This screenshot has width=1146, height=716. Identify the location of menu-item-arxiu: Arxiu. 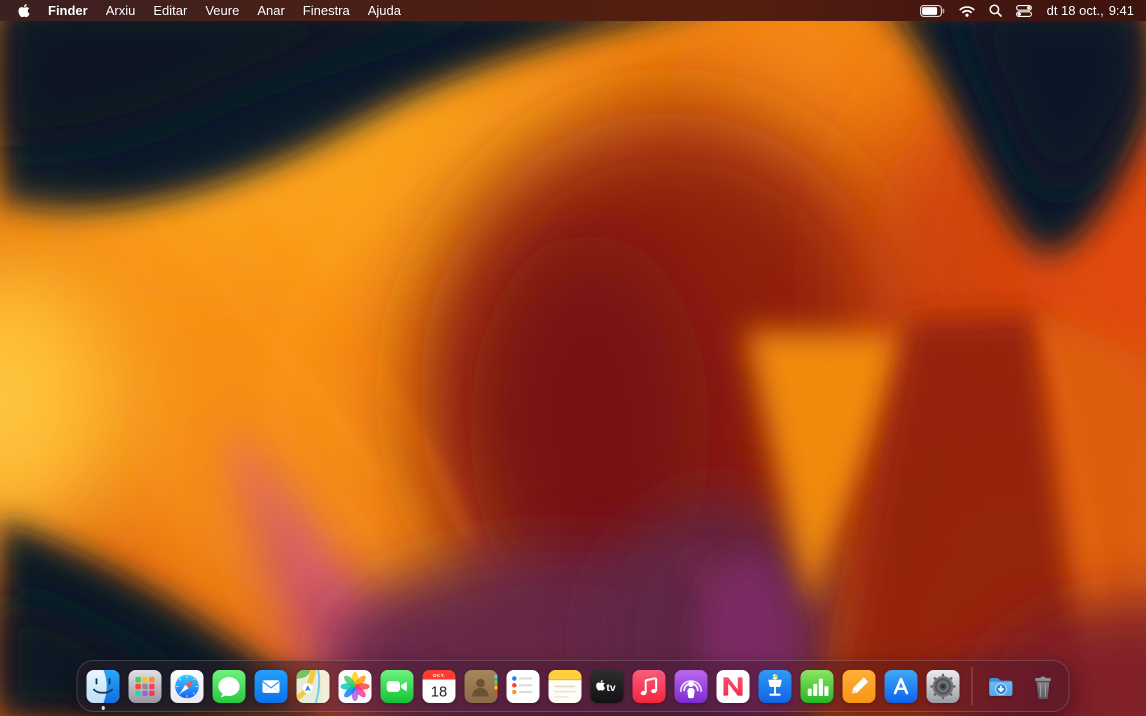
(121, 10).